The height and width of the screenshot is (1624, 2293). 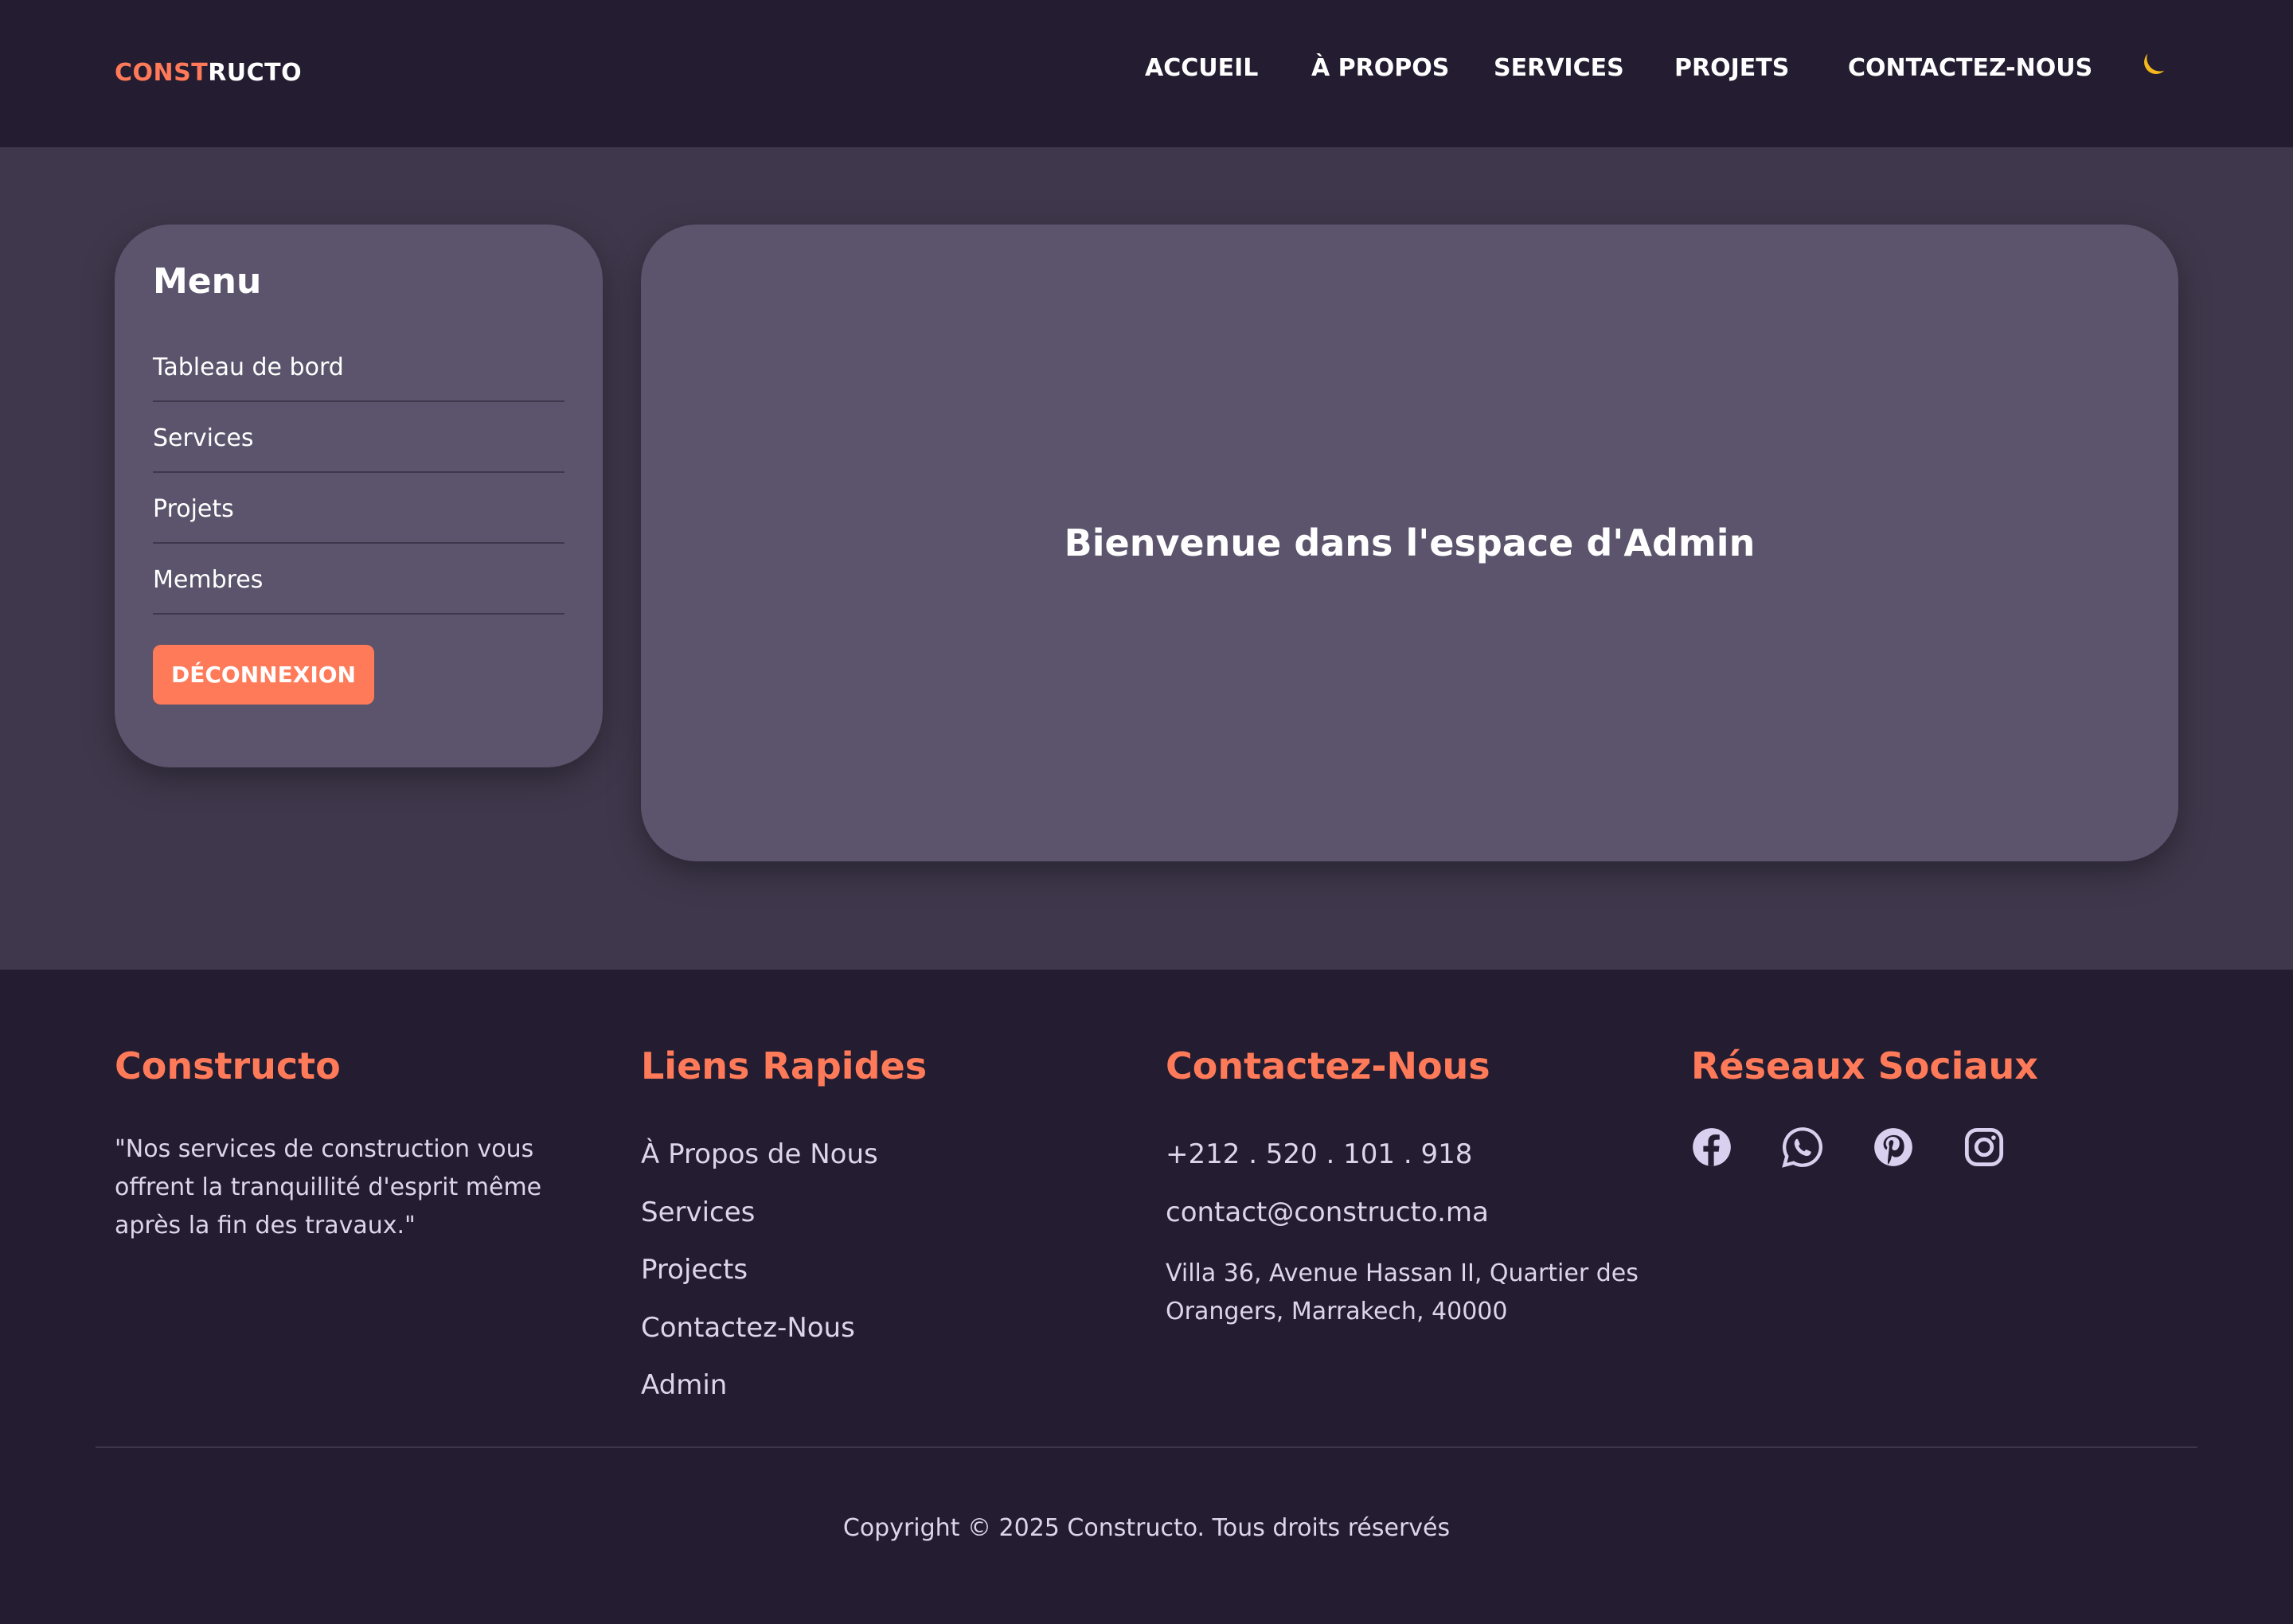 What do you see at coordinates (228, 1065) in the screenshot?
I see `footer-brand-heading: Constructo` at bounding box center [228, 1065].